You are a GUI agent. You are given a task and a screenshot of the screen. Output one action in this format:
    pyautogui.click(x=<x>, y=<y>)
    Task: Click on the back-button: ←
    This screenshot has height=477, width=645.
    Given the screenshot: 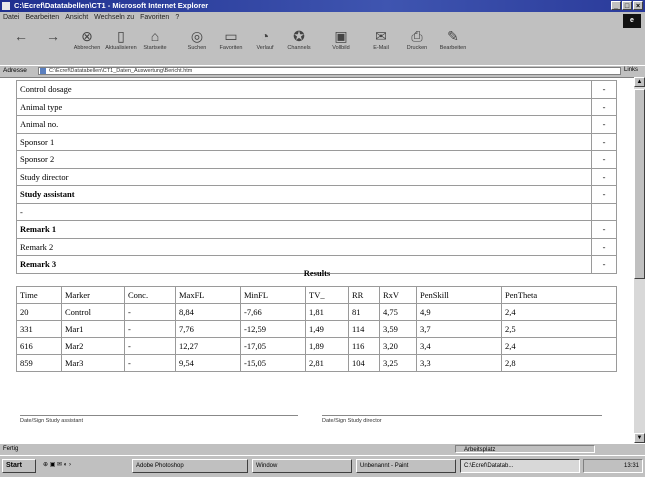 What is the action you would take?
    pyautogui.click(x=21, y=44)
    